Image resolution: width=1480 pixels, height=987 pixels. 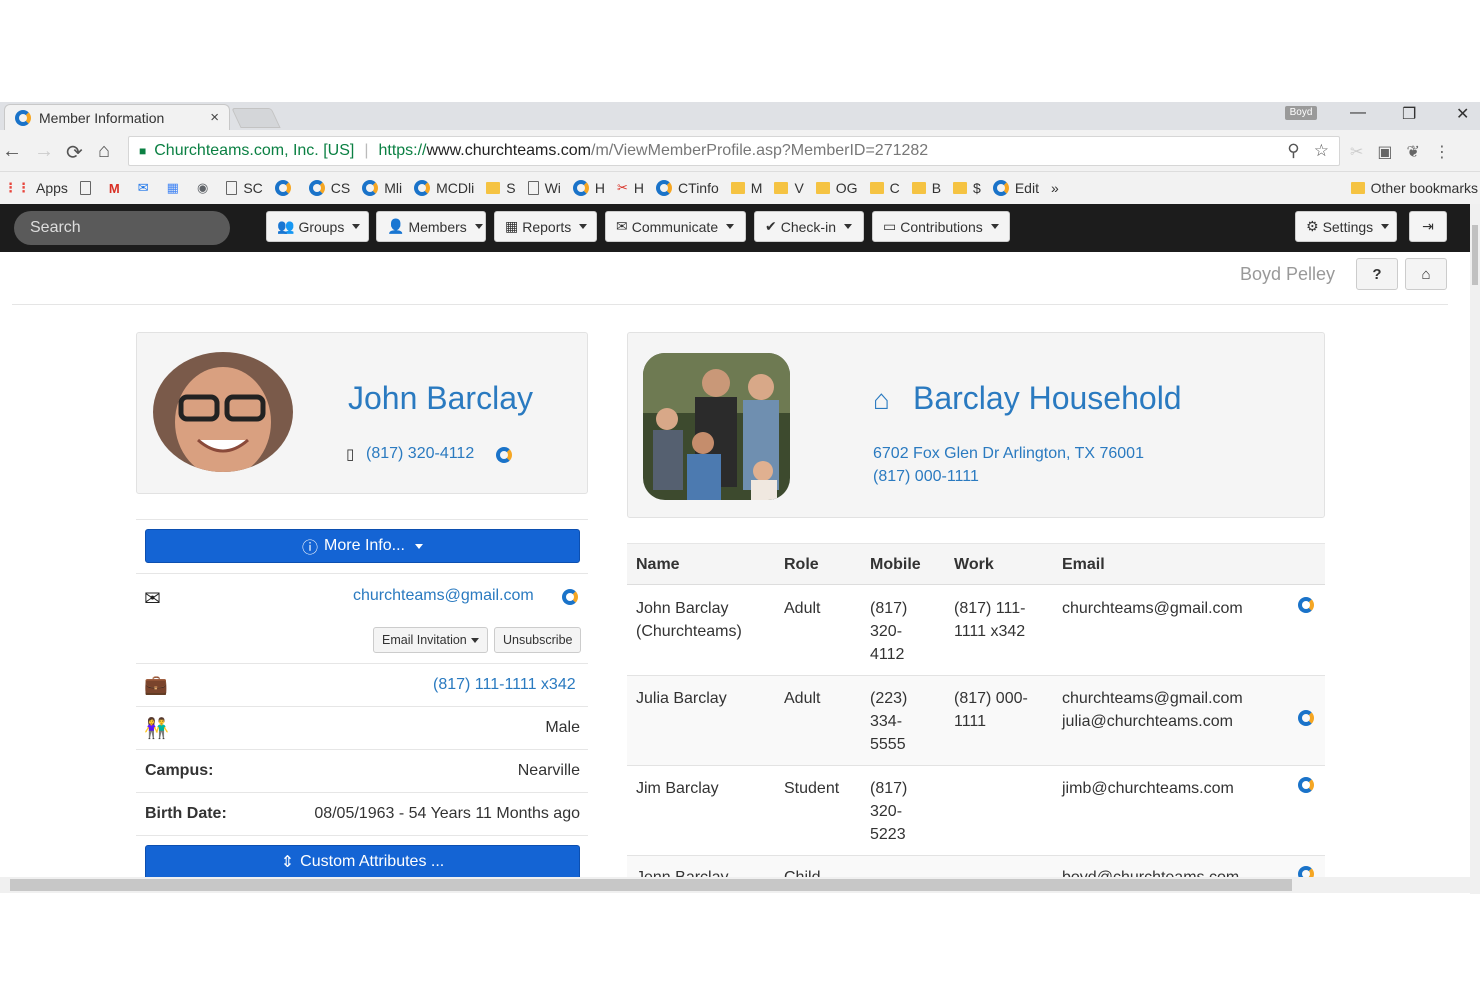 What do you see at coordinates (545, 226) in the screenshot?
I see `reports-menu-button: ▦ Reports` at bounding box center [545, 226].